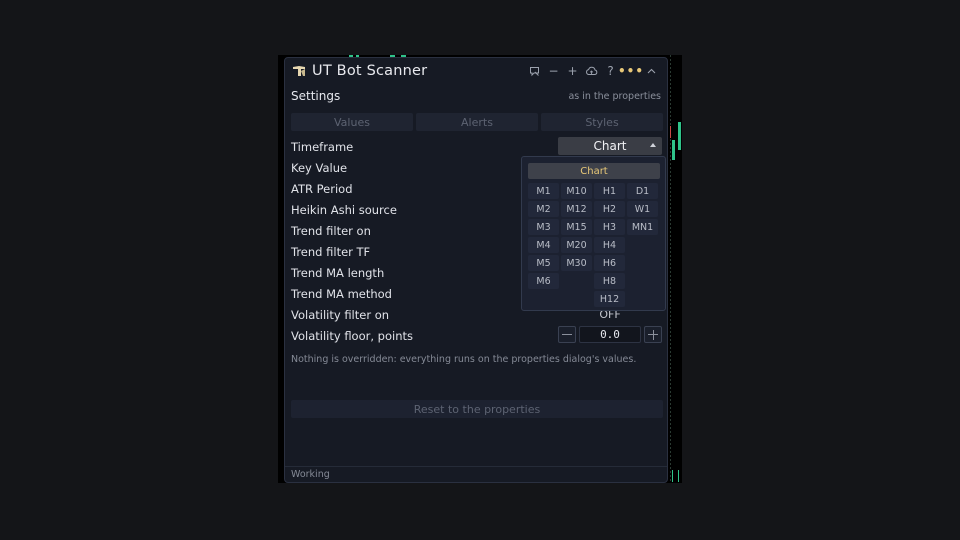 This screenshot has height=540, width=960. I want to click on tab-alerts: Alerts, so click(477, 122).